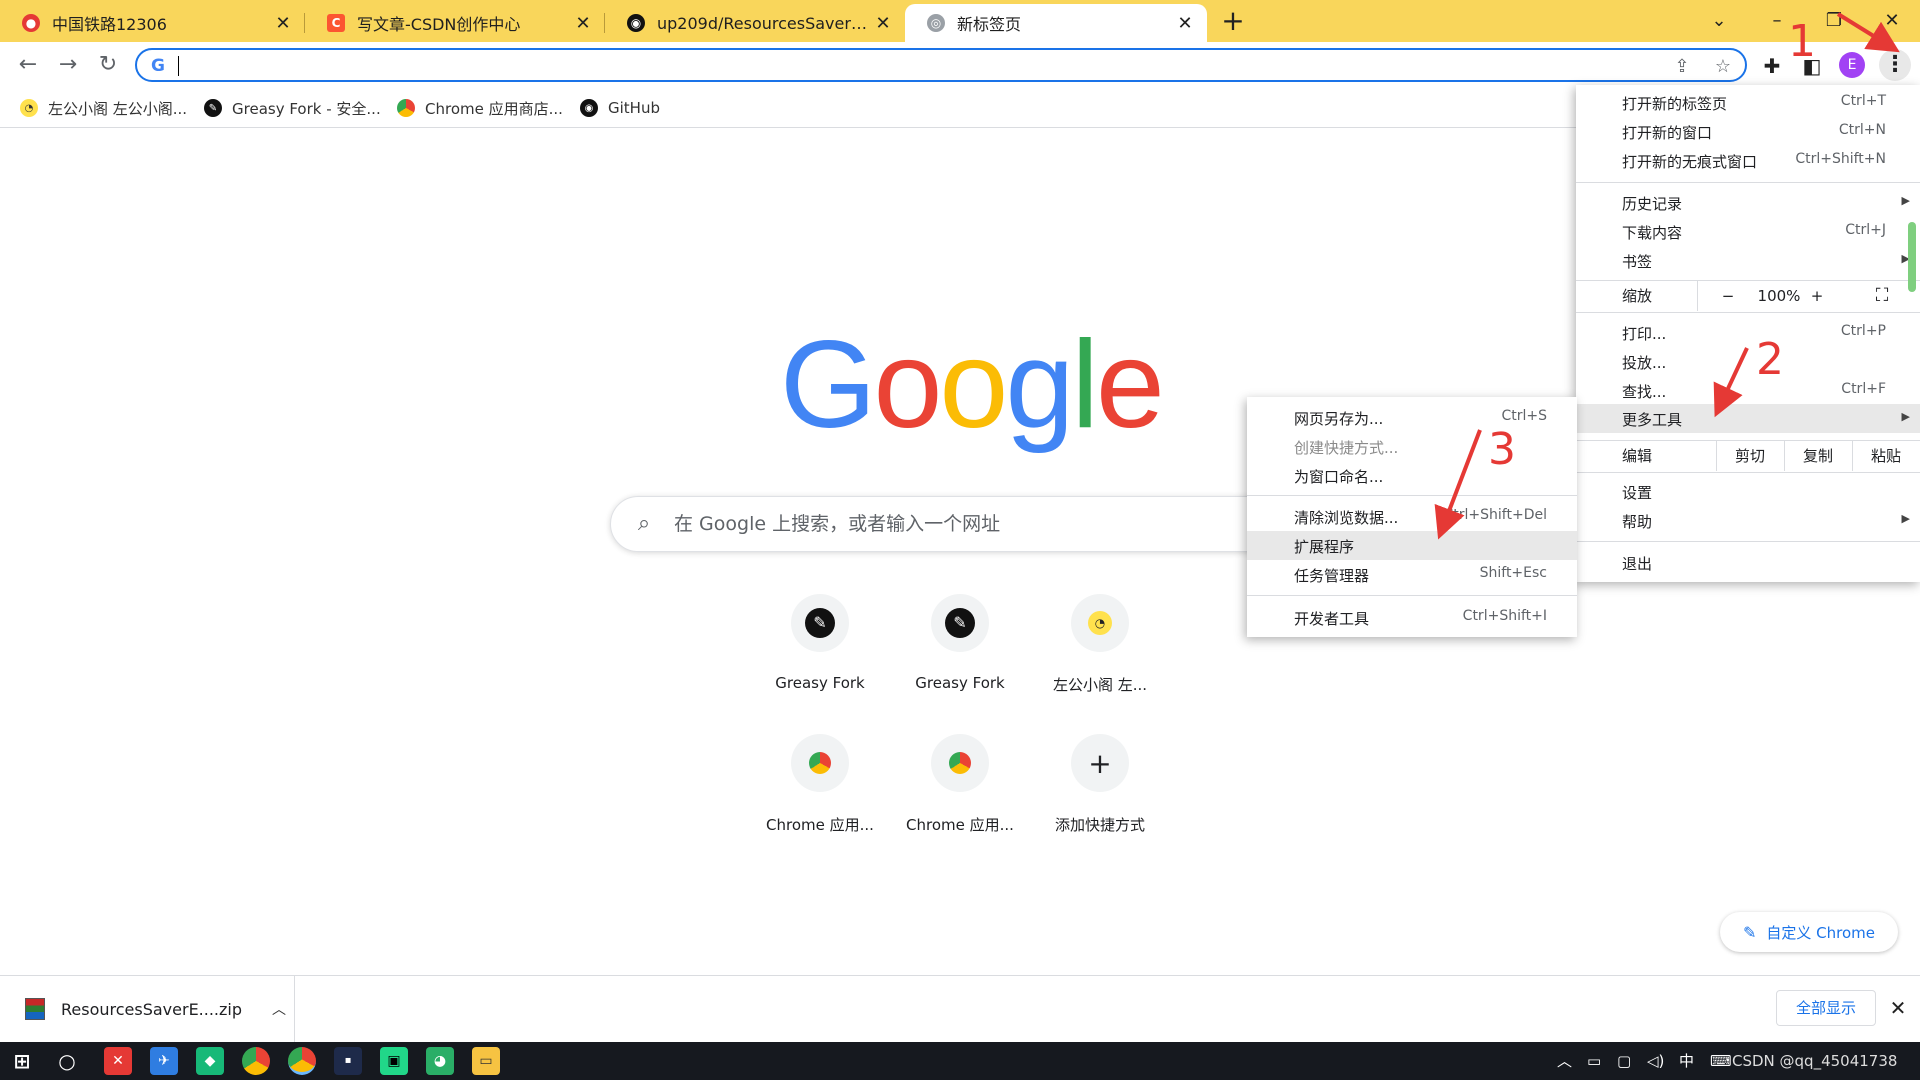 This screenshot has width=1920, height=1080. Describe the element at coordinates (147, 1009) in the screenshot. I see `download-item: ResourcesSaverE....zip ︿` at that location.